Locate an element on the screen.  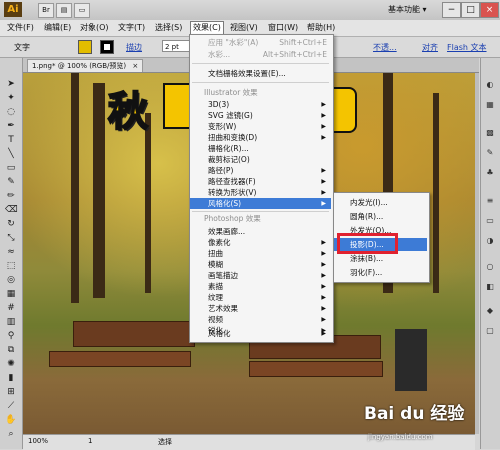
menu-item-warp: 变形(W) ▶ is located at coordinates (260, 126).